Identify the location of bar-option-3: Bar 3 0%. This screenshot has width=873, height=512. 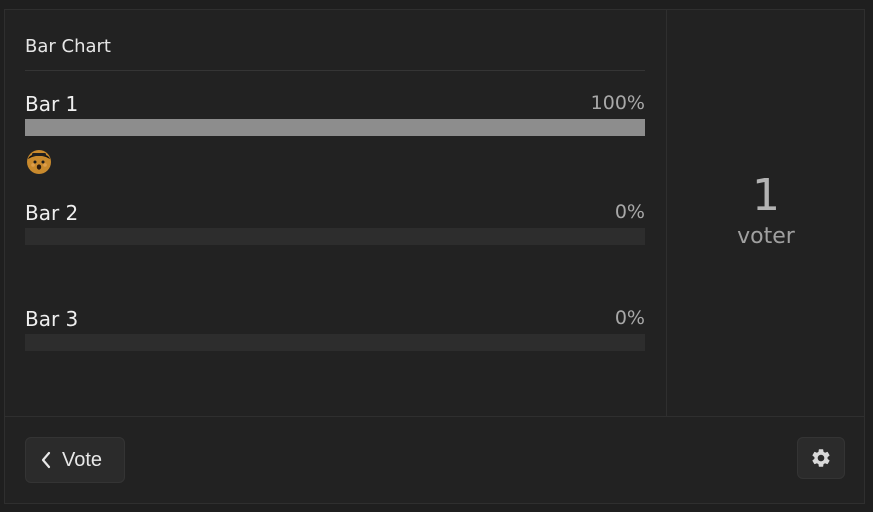
(335, 342).